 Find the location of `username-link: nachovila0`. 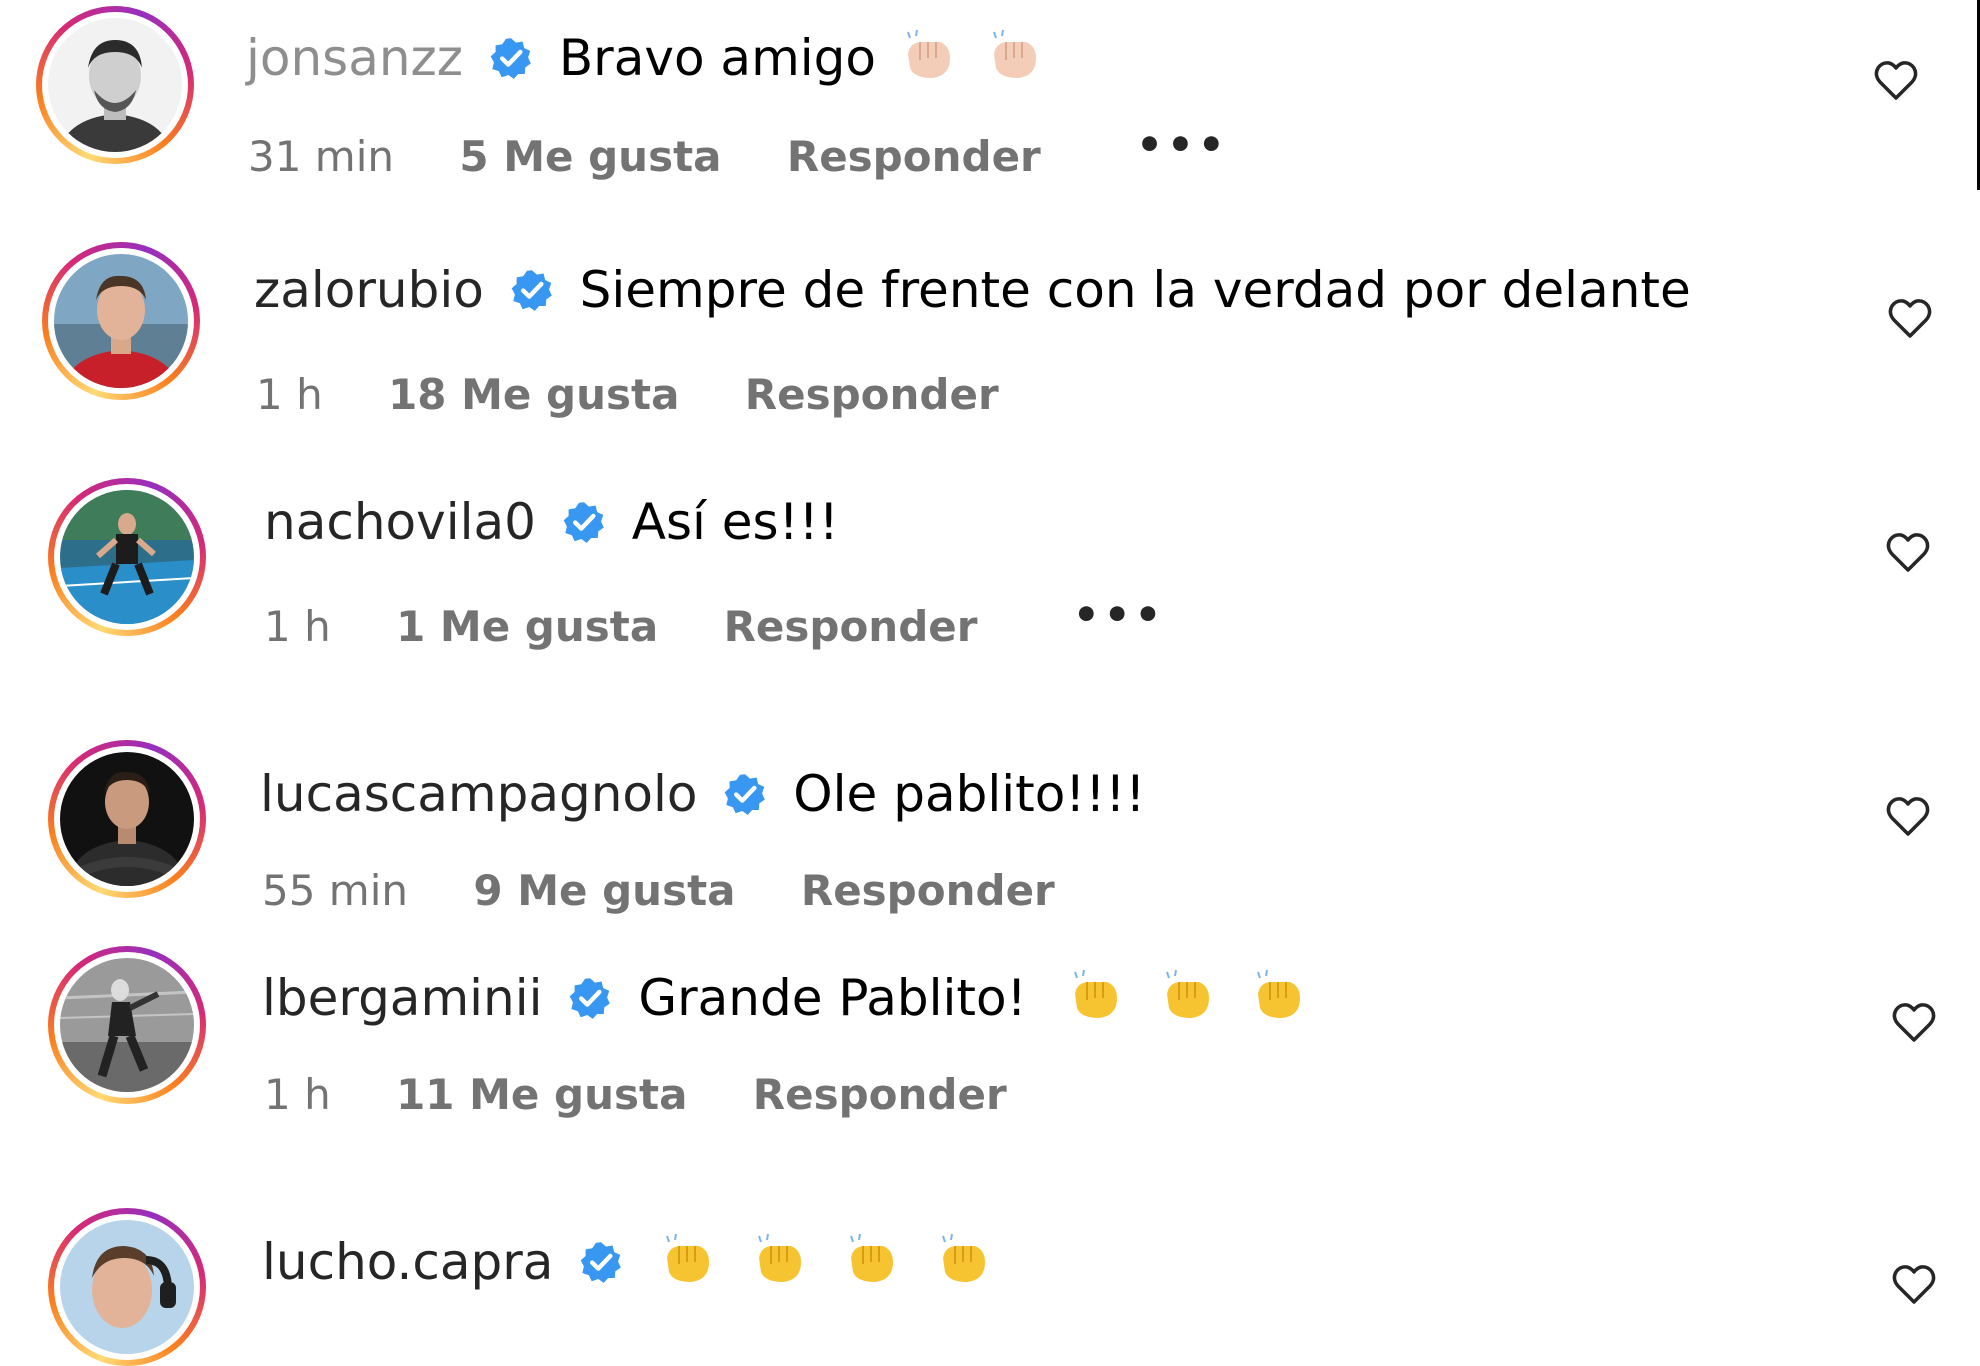

username-link: nachovila0 is located at coordinates (400, 522).